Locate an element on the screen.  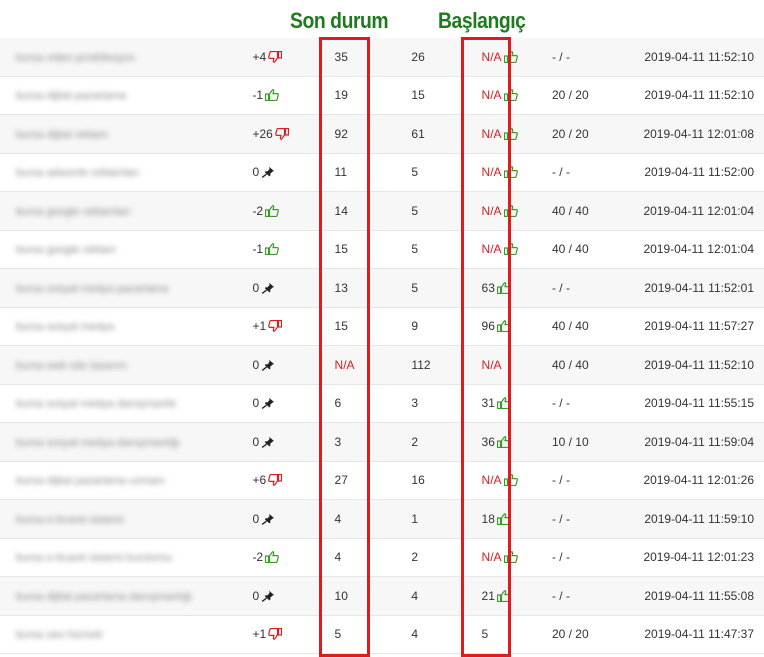
date-cell: 2019-04-11 11:52:10 is located at coordinates (703, 95).